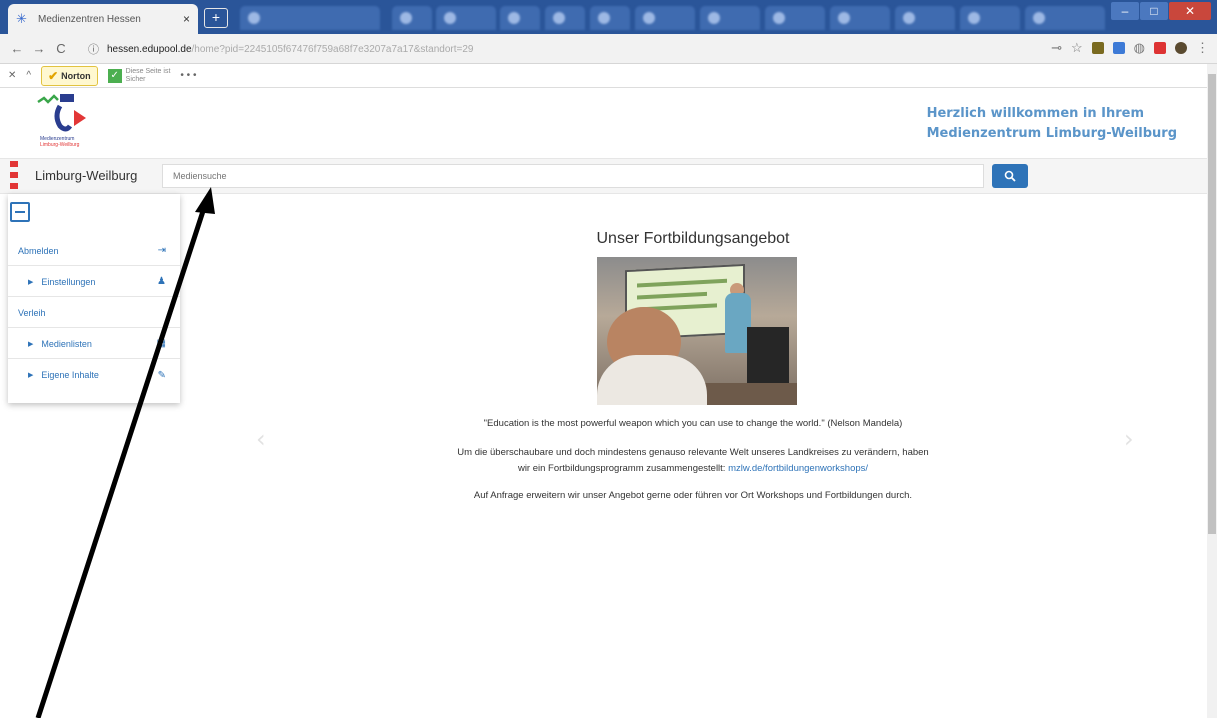 The image size is (1217, 718). I want to click on check-icon: ✔, so click(53, 75).